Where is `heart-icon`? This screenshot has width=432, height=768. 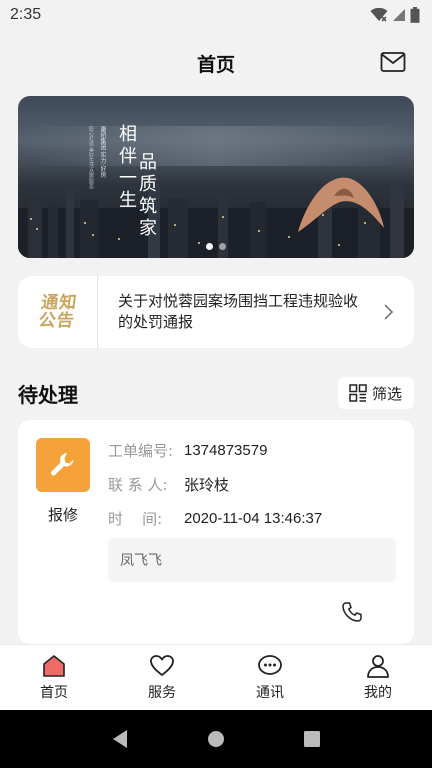
heart-icon is located at coordinates (162, 665).